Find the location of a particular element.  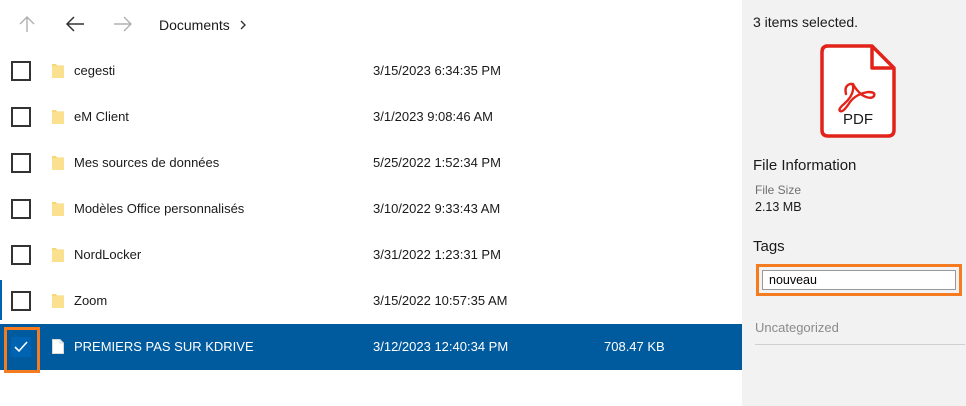

file-date: 3/12/2023 12:40:34 PM is located at coordinates (441, 346).